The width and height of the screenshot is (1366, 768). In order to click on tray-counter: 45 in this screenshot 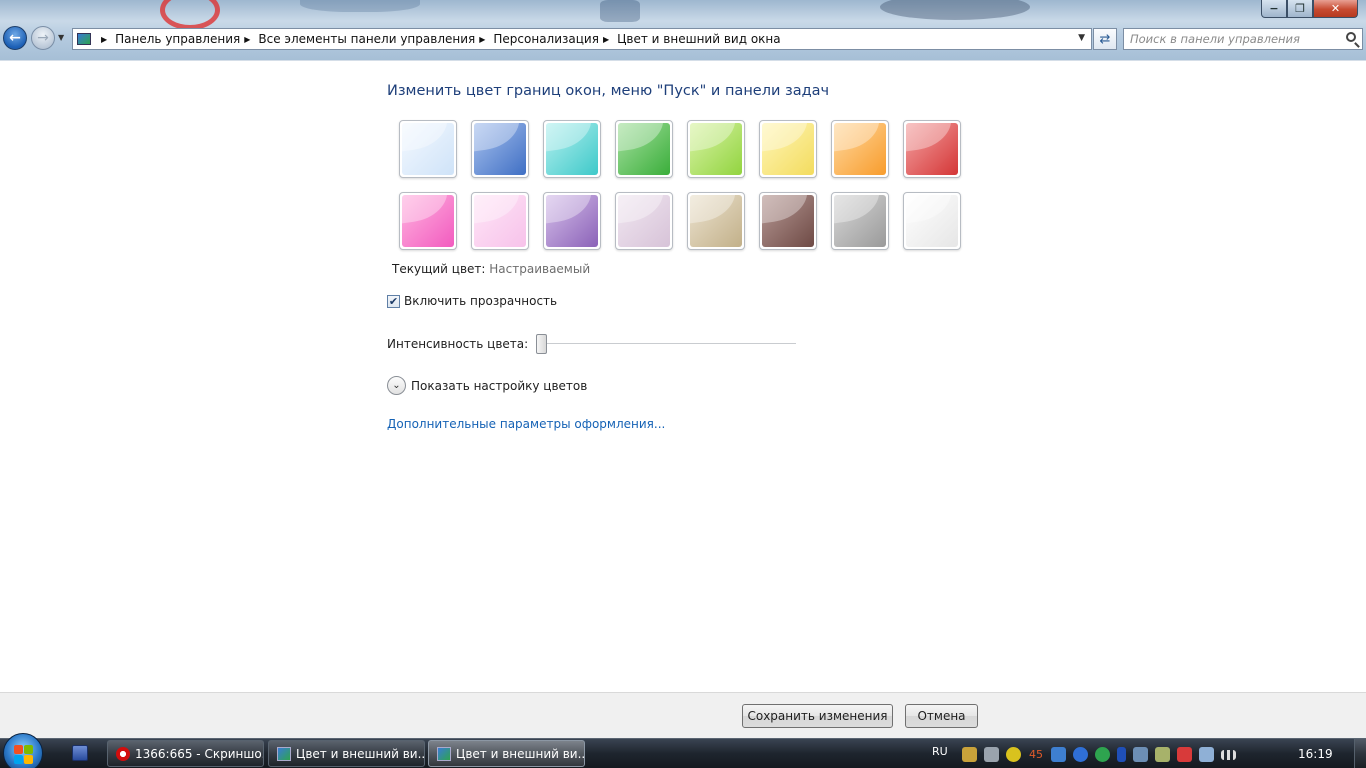, I will do `click(1036, 754)`.